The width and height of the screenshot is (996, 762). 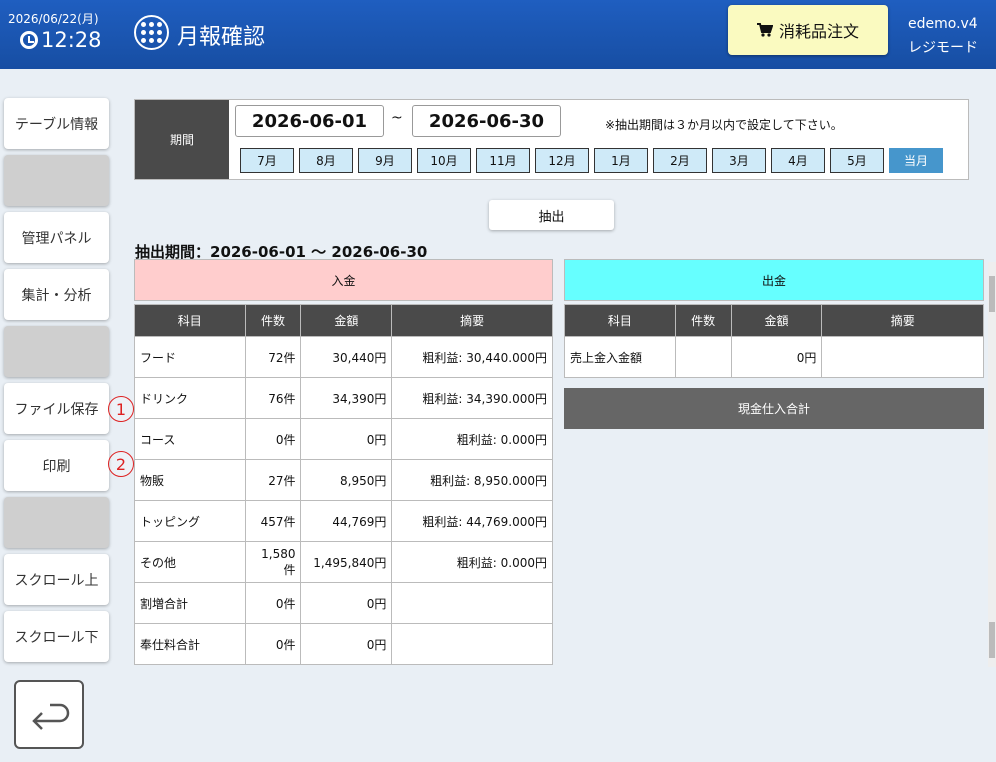 What do you see at coordinates (916, 160) in the screenshot?
I see `month-button-current: 当月` at bounding box center [916, 160].